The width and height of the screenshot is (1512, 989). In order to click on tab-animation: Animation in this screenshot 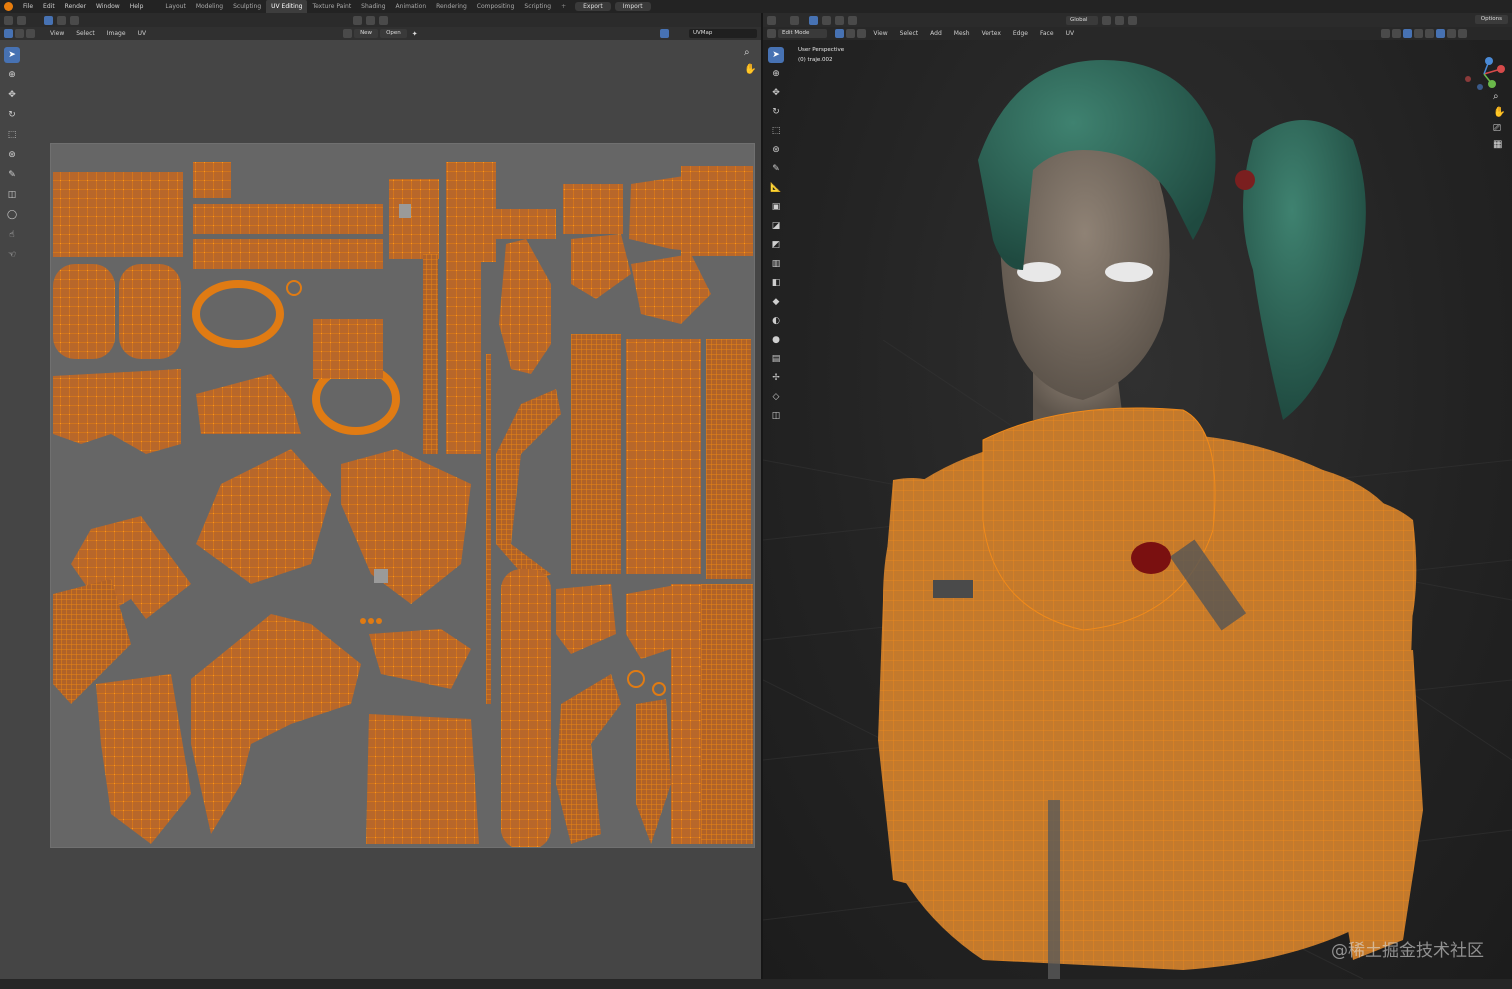, I will do `click(411, 6)`.